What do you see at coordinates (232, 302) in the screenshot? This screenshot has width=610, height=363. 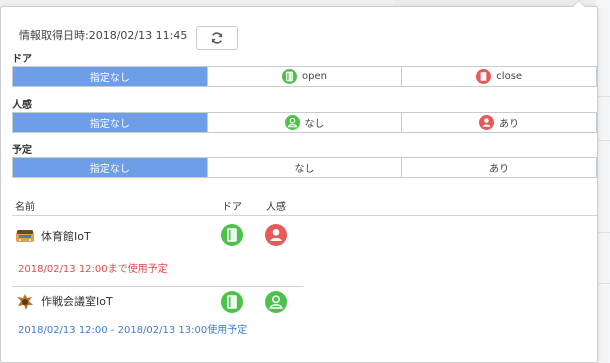 I see `device-2-door-open-icon` at bounding box center [232, 302].